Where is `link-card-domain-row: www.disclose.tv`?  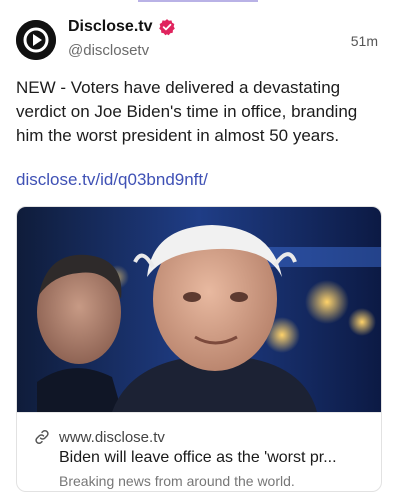
link-card-domain-row: www.disclose.tv is located at coordinates (99, 437).